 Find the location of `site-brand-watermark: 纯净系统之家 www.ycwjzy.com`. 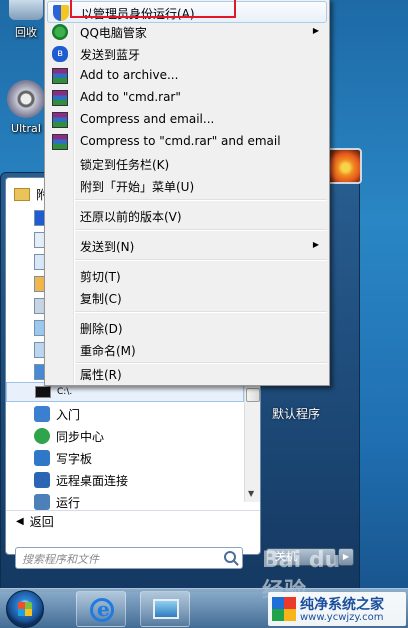

site-brand-watermark: 纯净系统之家 www.ycwjzy.com is located at coordinates (337, 609).